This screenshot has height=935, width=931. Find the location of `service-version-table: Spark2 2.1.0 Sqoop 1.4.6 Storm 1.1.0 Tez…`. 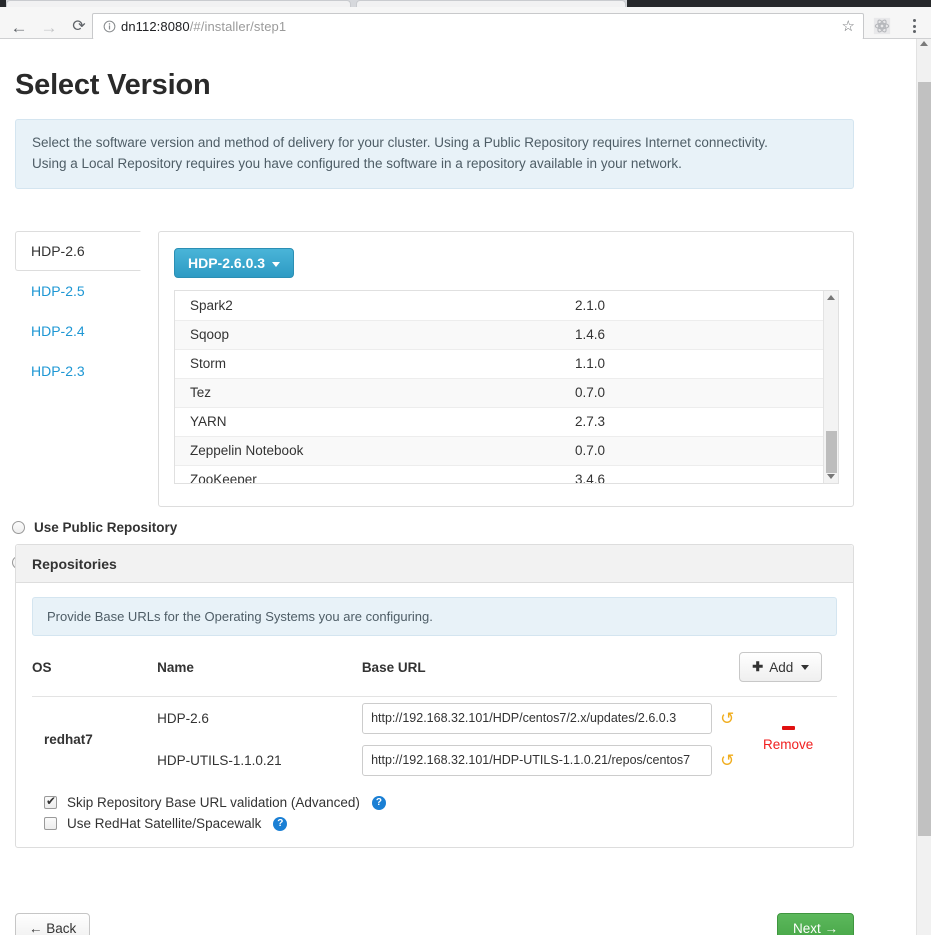

service-version-table: Spark2 2.1.0 Sqoop 1.4.6 Storm 1.1.0 Tez… is located at coordinates (500, 387).